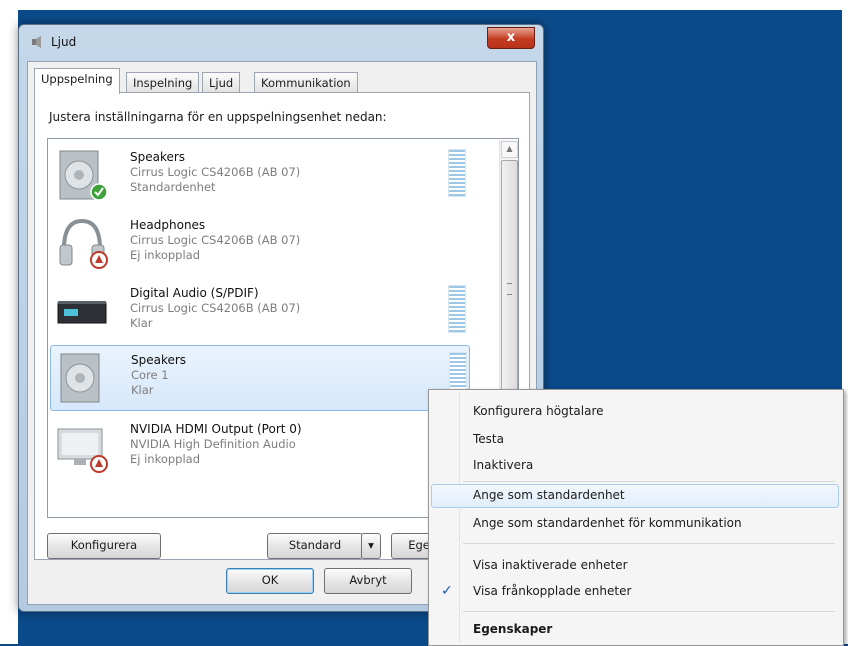 The image size is (848, 646). What do you see at coordinates (221, 82) in the screenshot?
I see `tab-sounds: Ljud` at bounding box center [221, 82].